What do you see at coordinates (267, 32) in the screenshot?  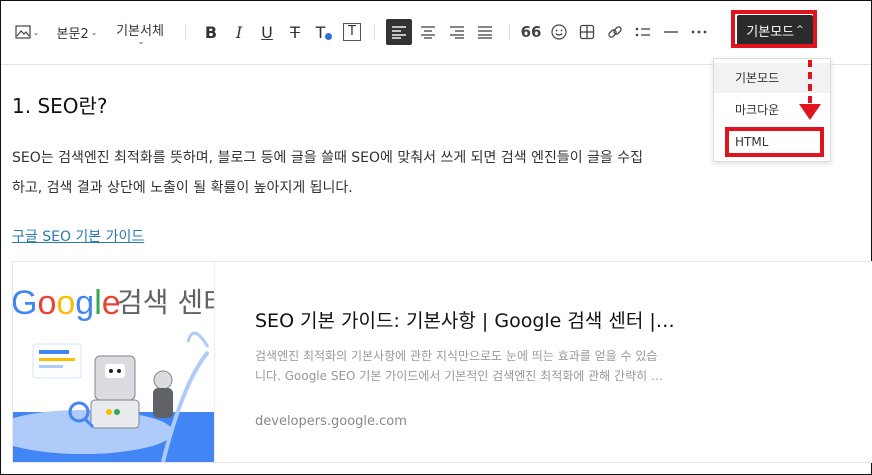 I see `underline-button: U` at bounding box center [267, 32].